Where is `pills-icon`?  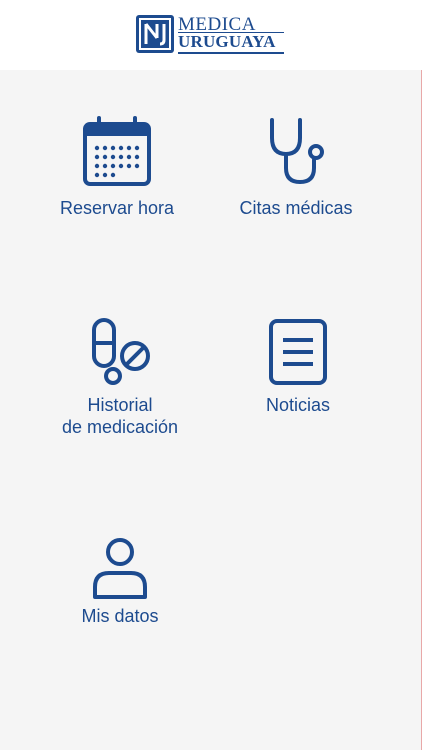
pills-icon is located at coordinates (121, 351).